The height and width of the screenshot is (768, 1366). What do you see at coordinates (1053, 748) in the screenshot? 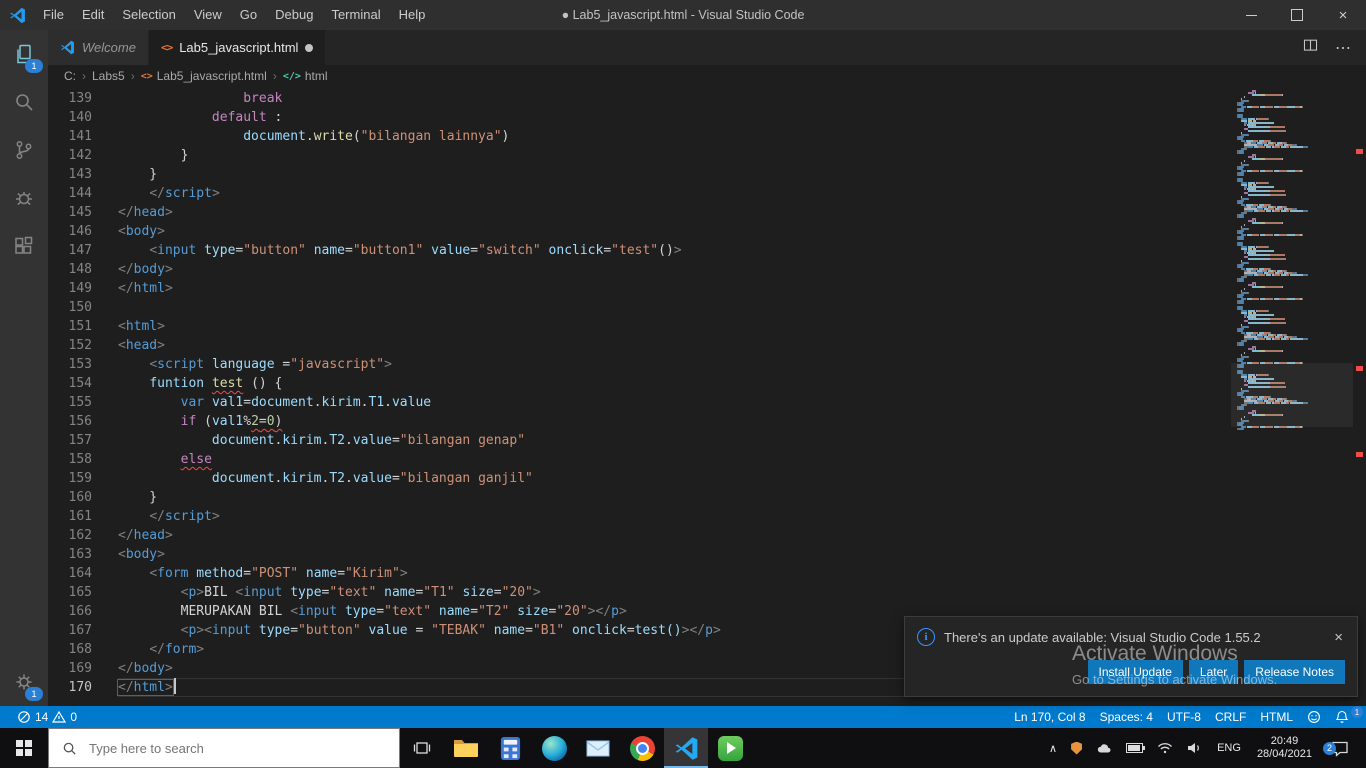
I see `hidden-icons-chevron: ∧` at bounding box center [1053, 748].